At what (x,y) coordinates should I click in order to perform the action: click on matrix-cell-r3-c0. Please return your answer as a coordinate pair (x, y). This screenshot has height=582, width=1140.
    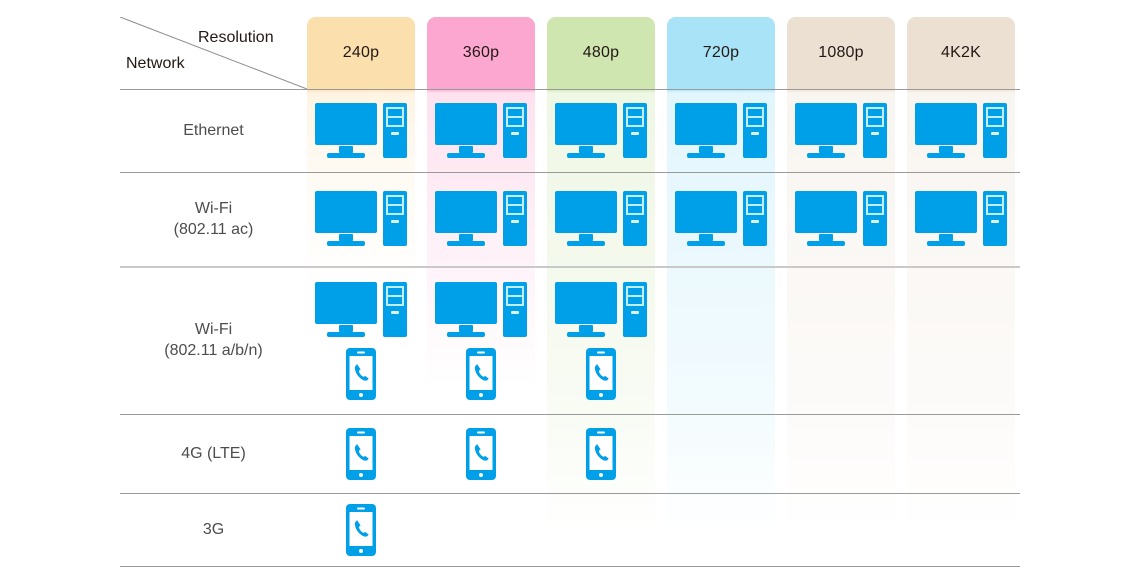
    Looking at the image, I should click on (361, 453).